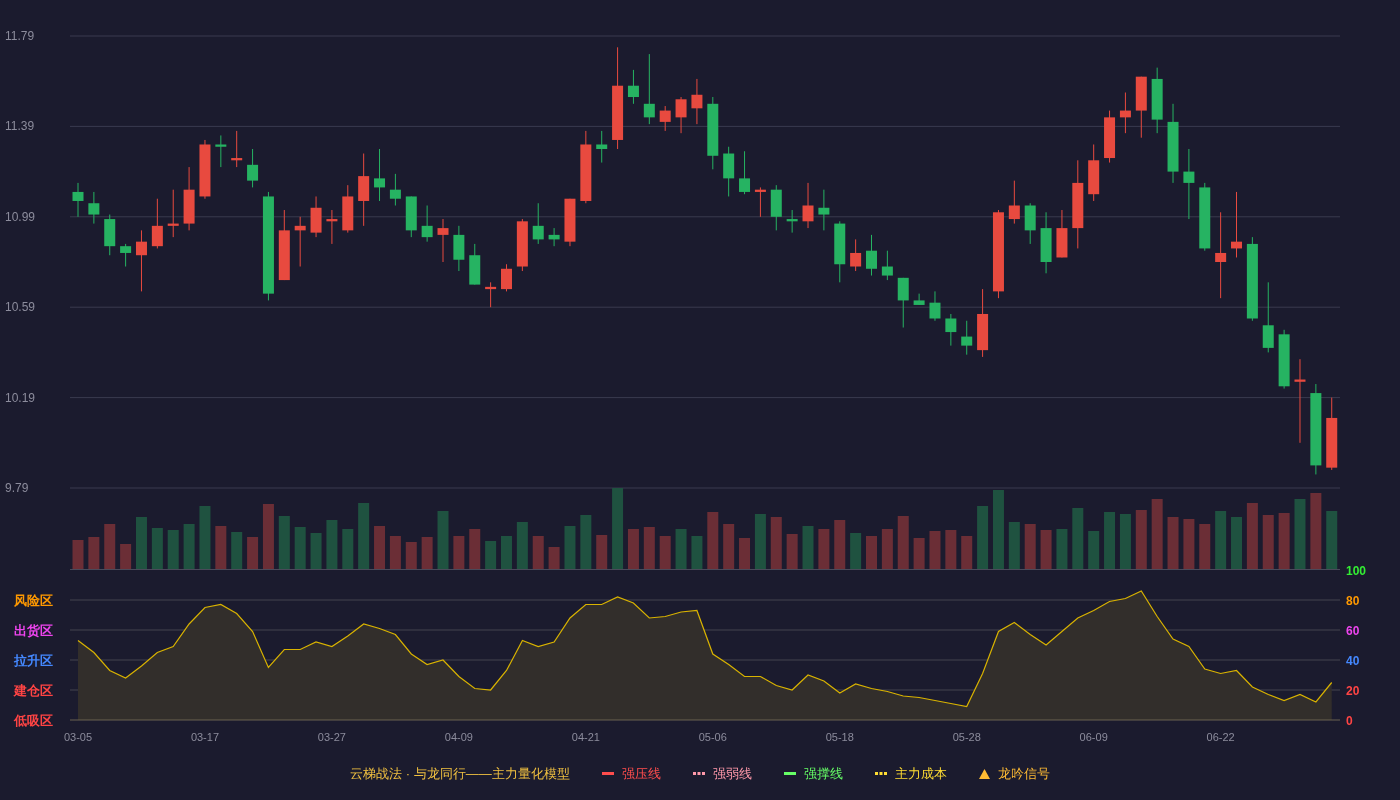 This screenshot has height=800, width=1400. What do you see at coordinates (33, 720) in the screenshot?
I see `zone-label: 低吸区` at bounding box center [33, 720].